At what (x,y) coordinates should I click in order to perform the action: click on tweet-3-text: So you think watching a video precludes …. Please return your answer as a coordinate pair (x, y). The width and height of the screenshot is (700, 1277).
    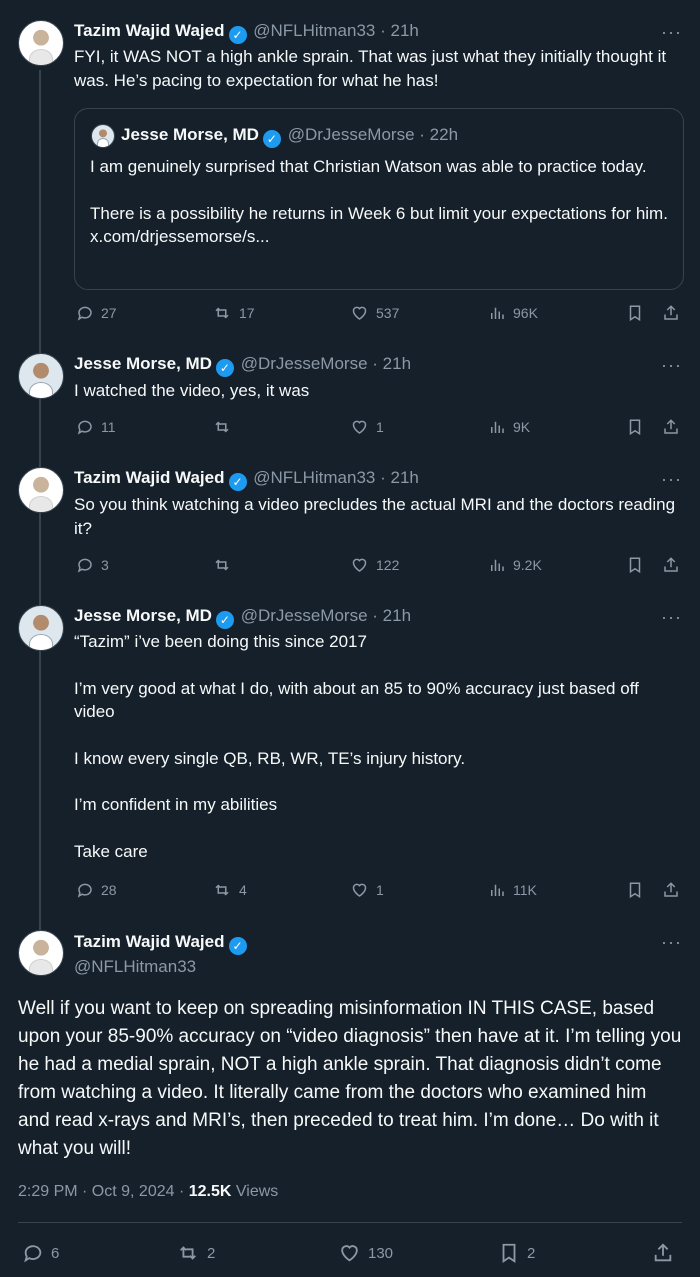
    Looking at the image, I should click on (375, 516).